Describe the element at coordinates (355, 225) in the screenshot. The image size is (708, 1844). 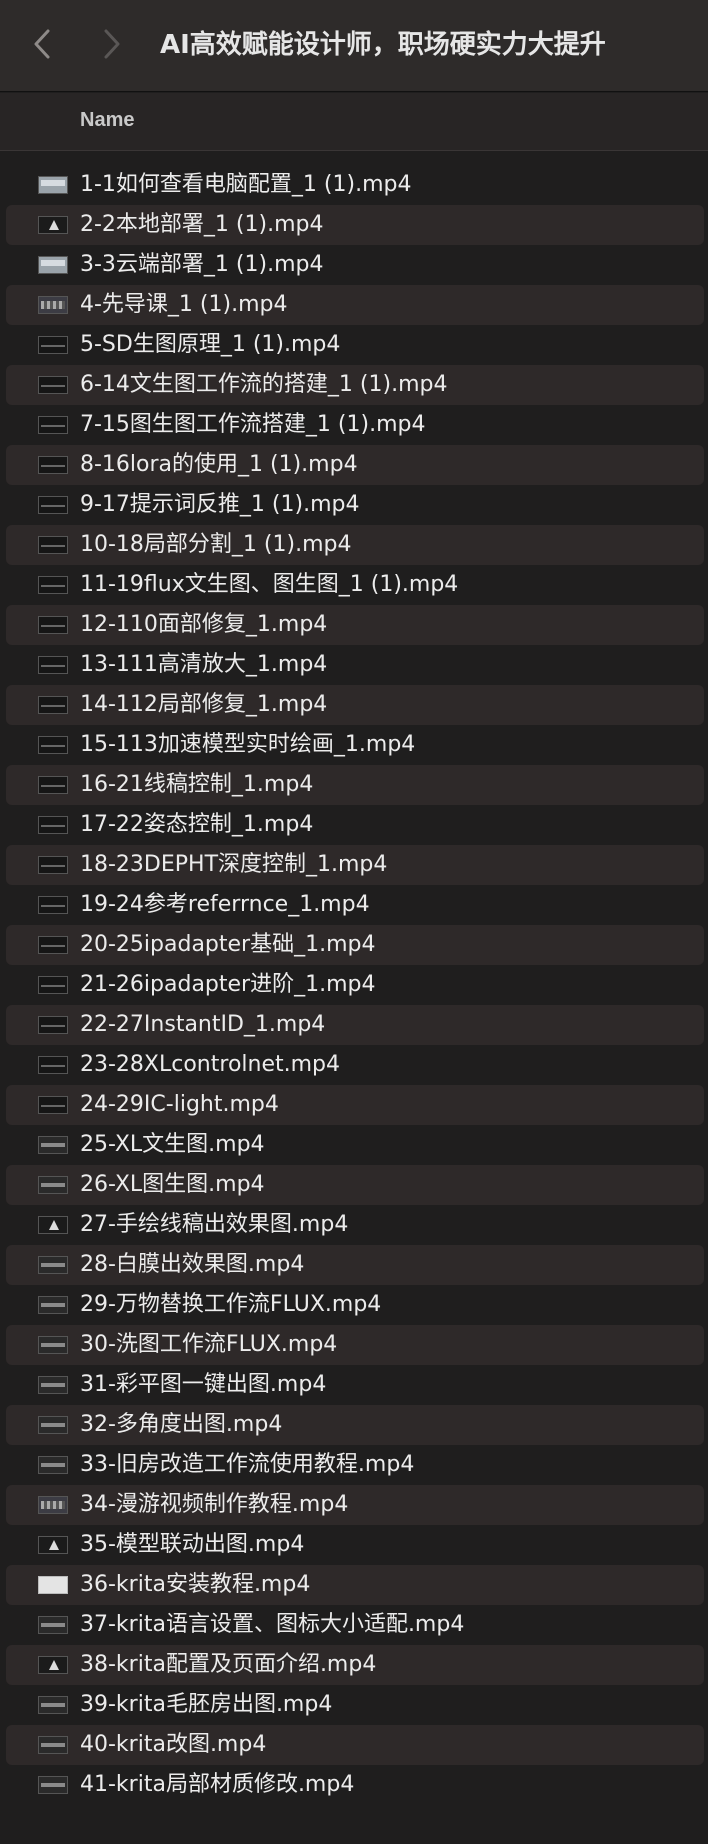
I see `file-row: 2-2本地部署_1 (1).mp4` at that location.